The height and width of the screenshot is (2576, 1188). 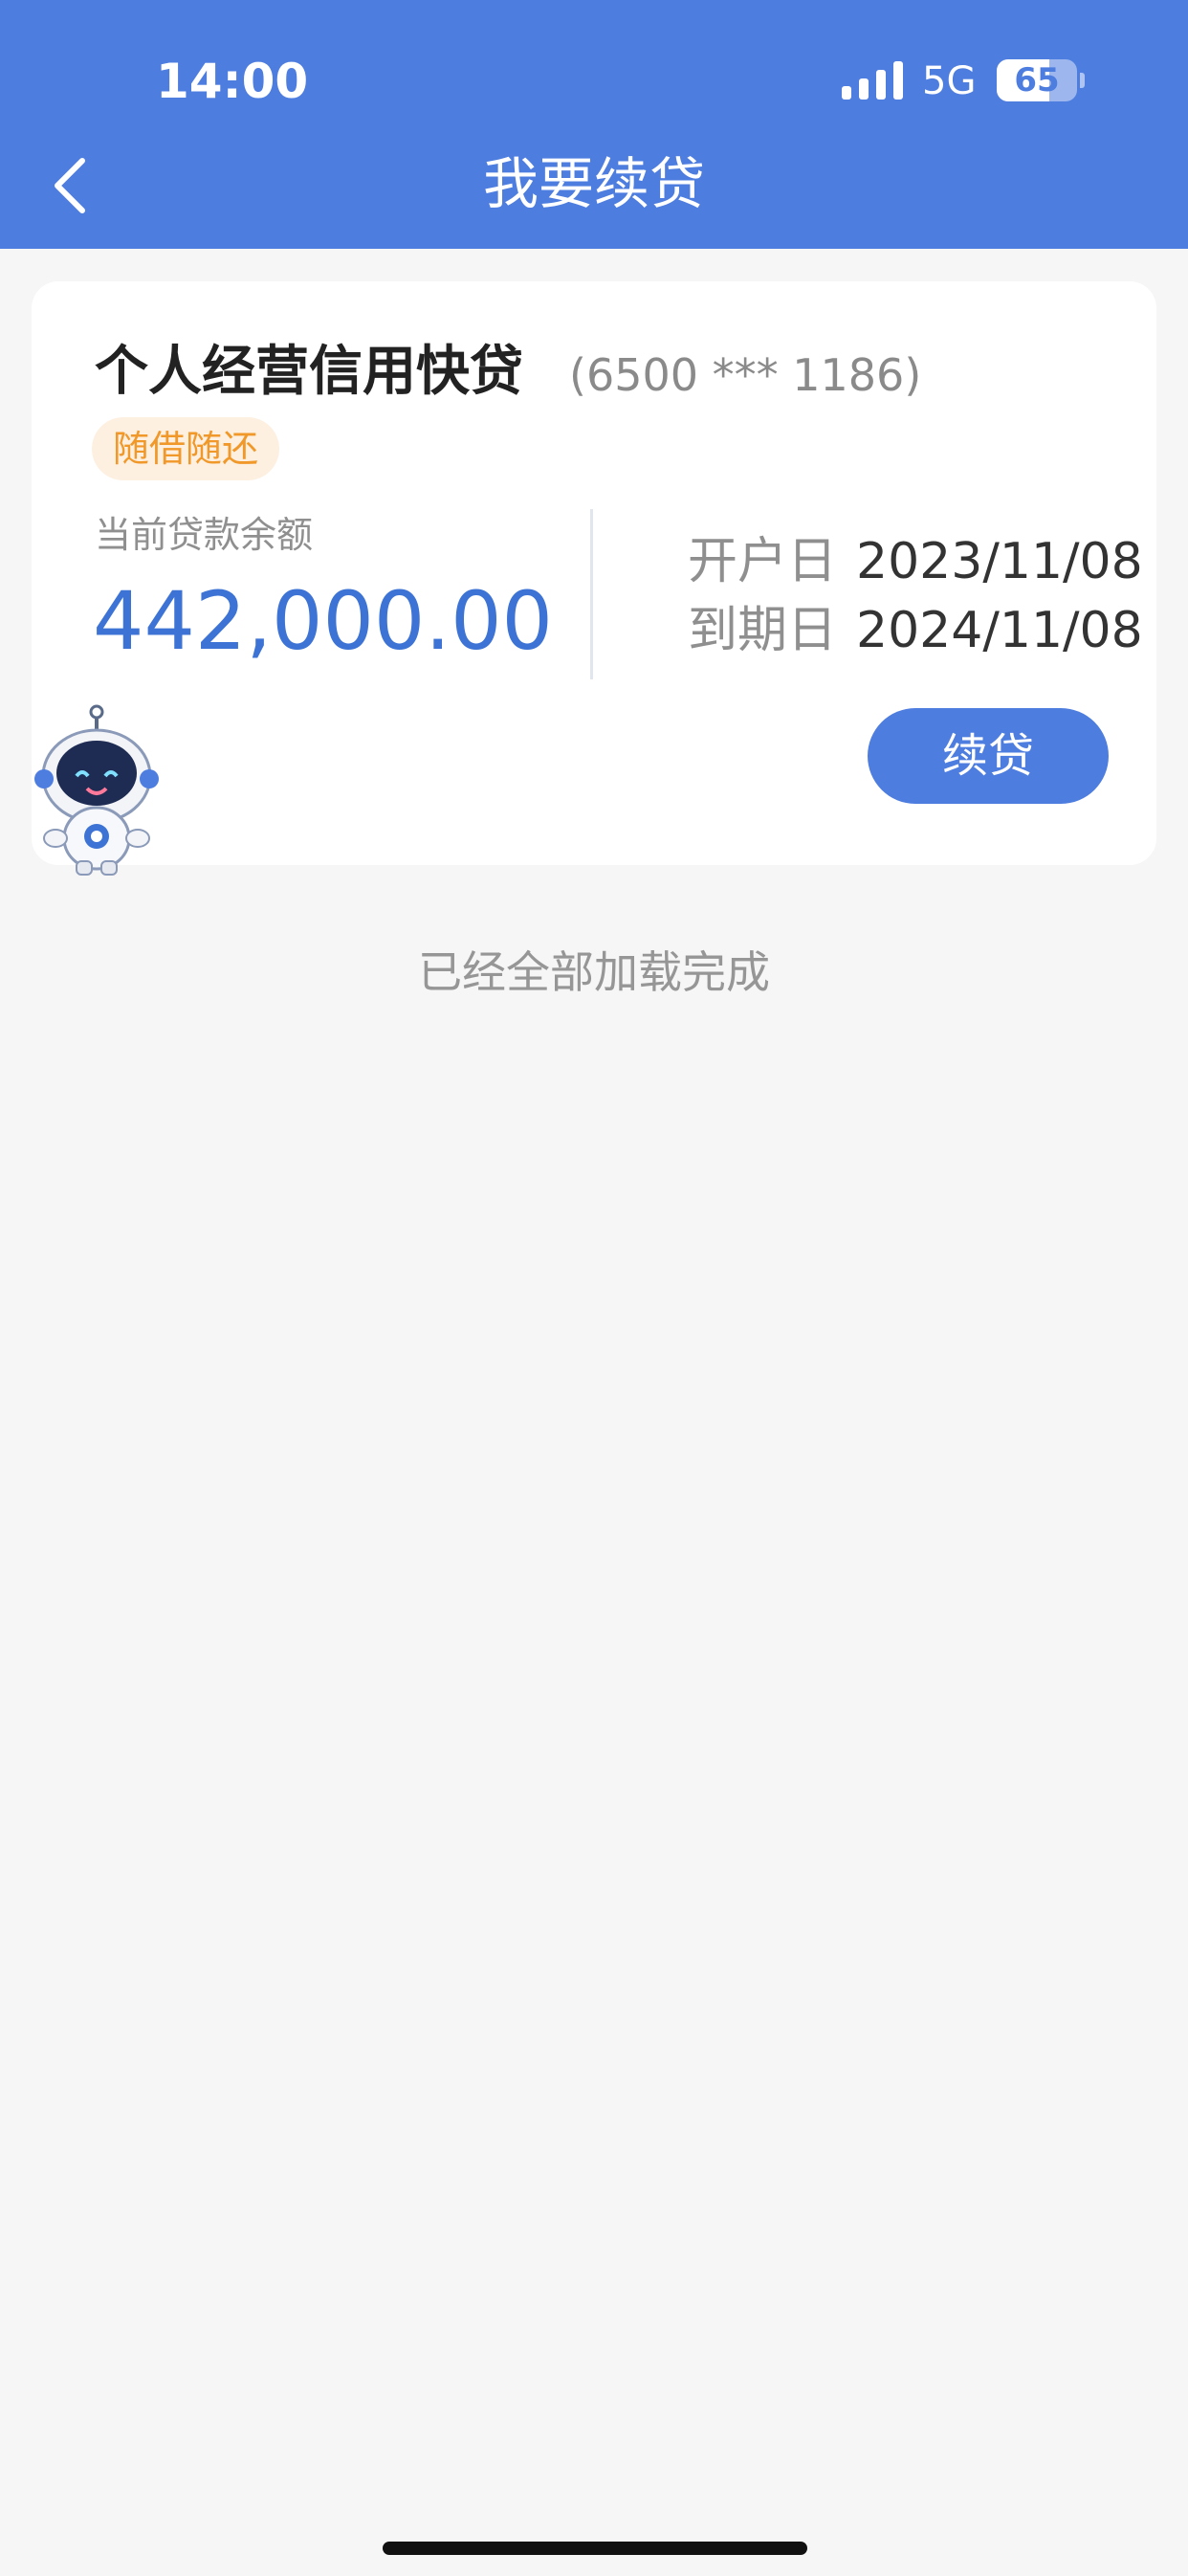 I want to click on renew-loan-button: 续贷, so click(x=989, y=756).